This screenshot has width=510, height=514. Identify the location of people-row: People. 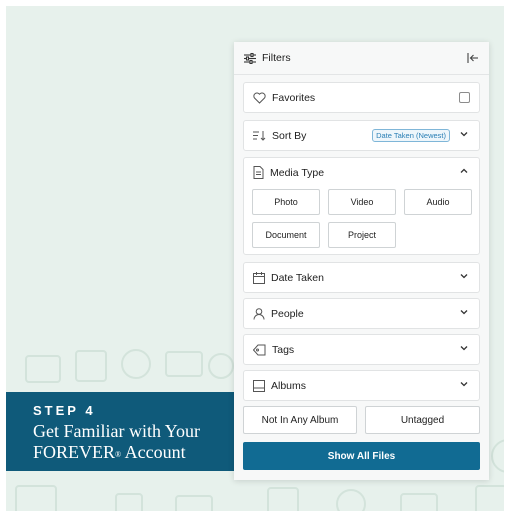
(361, 313).